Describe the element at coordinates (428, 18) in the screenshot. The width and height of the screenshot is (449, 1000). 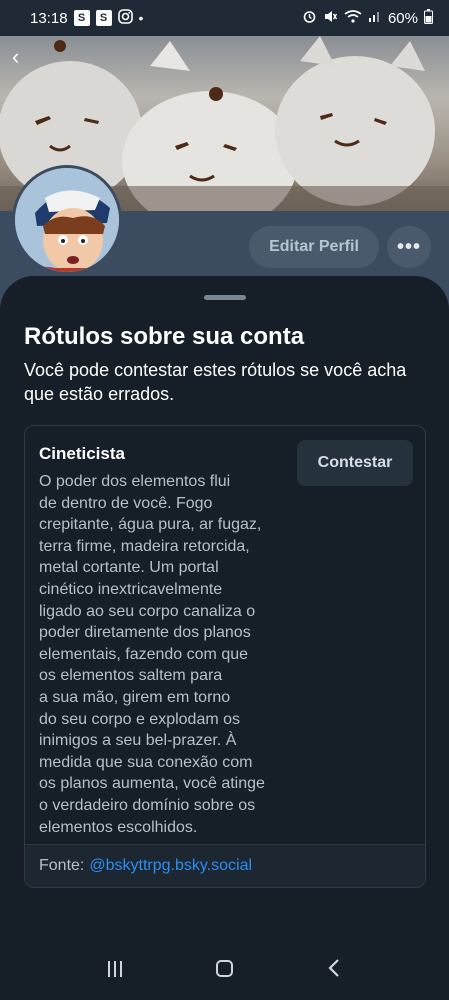
I see `battery-icon` at that location.